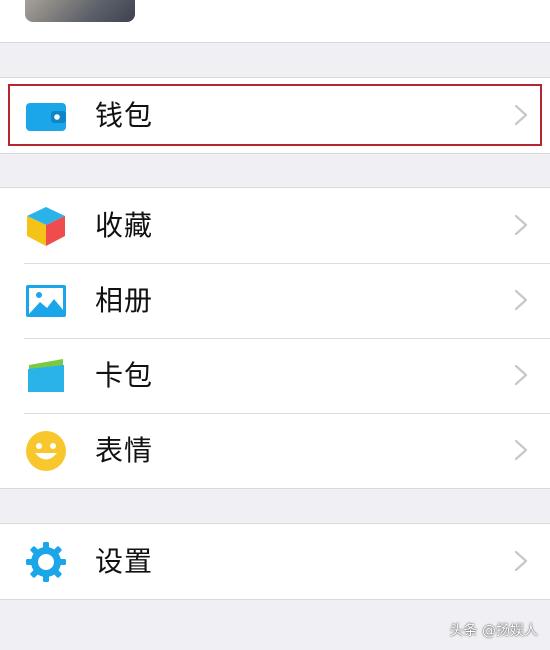 Image resolution: width=550 pixels, height=650 pixels. Describe the element at coordinates (46, 562) in the screenshot. I see `gear-icon` at that location.